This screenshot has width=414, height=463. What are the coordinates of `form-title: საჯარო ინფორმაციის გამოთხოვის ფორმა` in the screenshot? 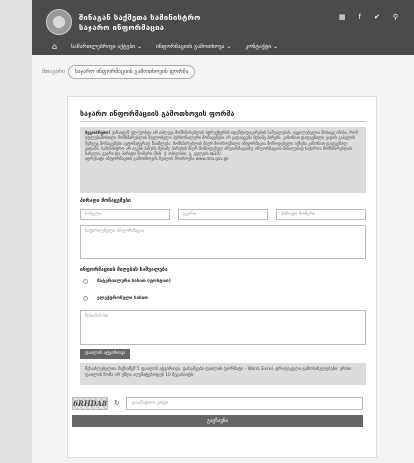 It's located at (157, 114).